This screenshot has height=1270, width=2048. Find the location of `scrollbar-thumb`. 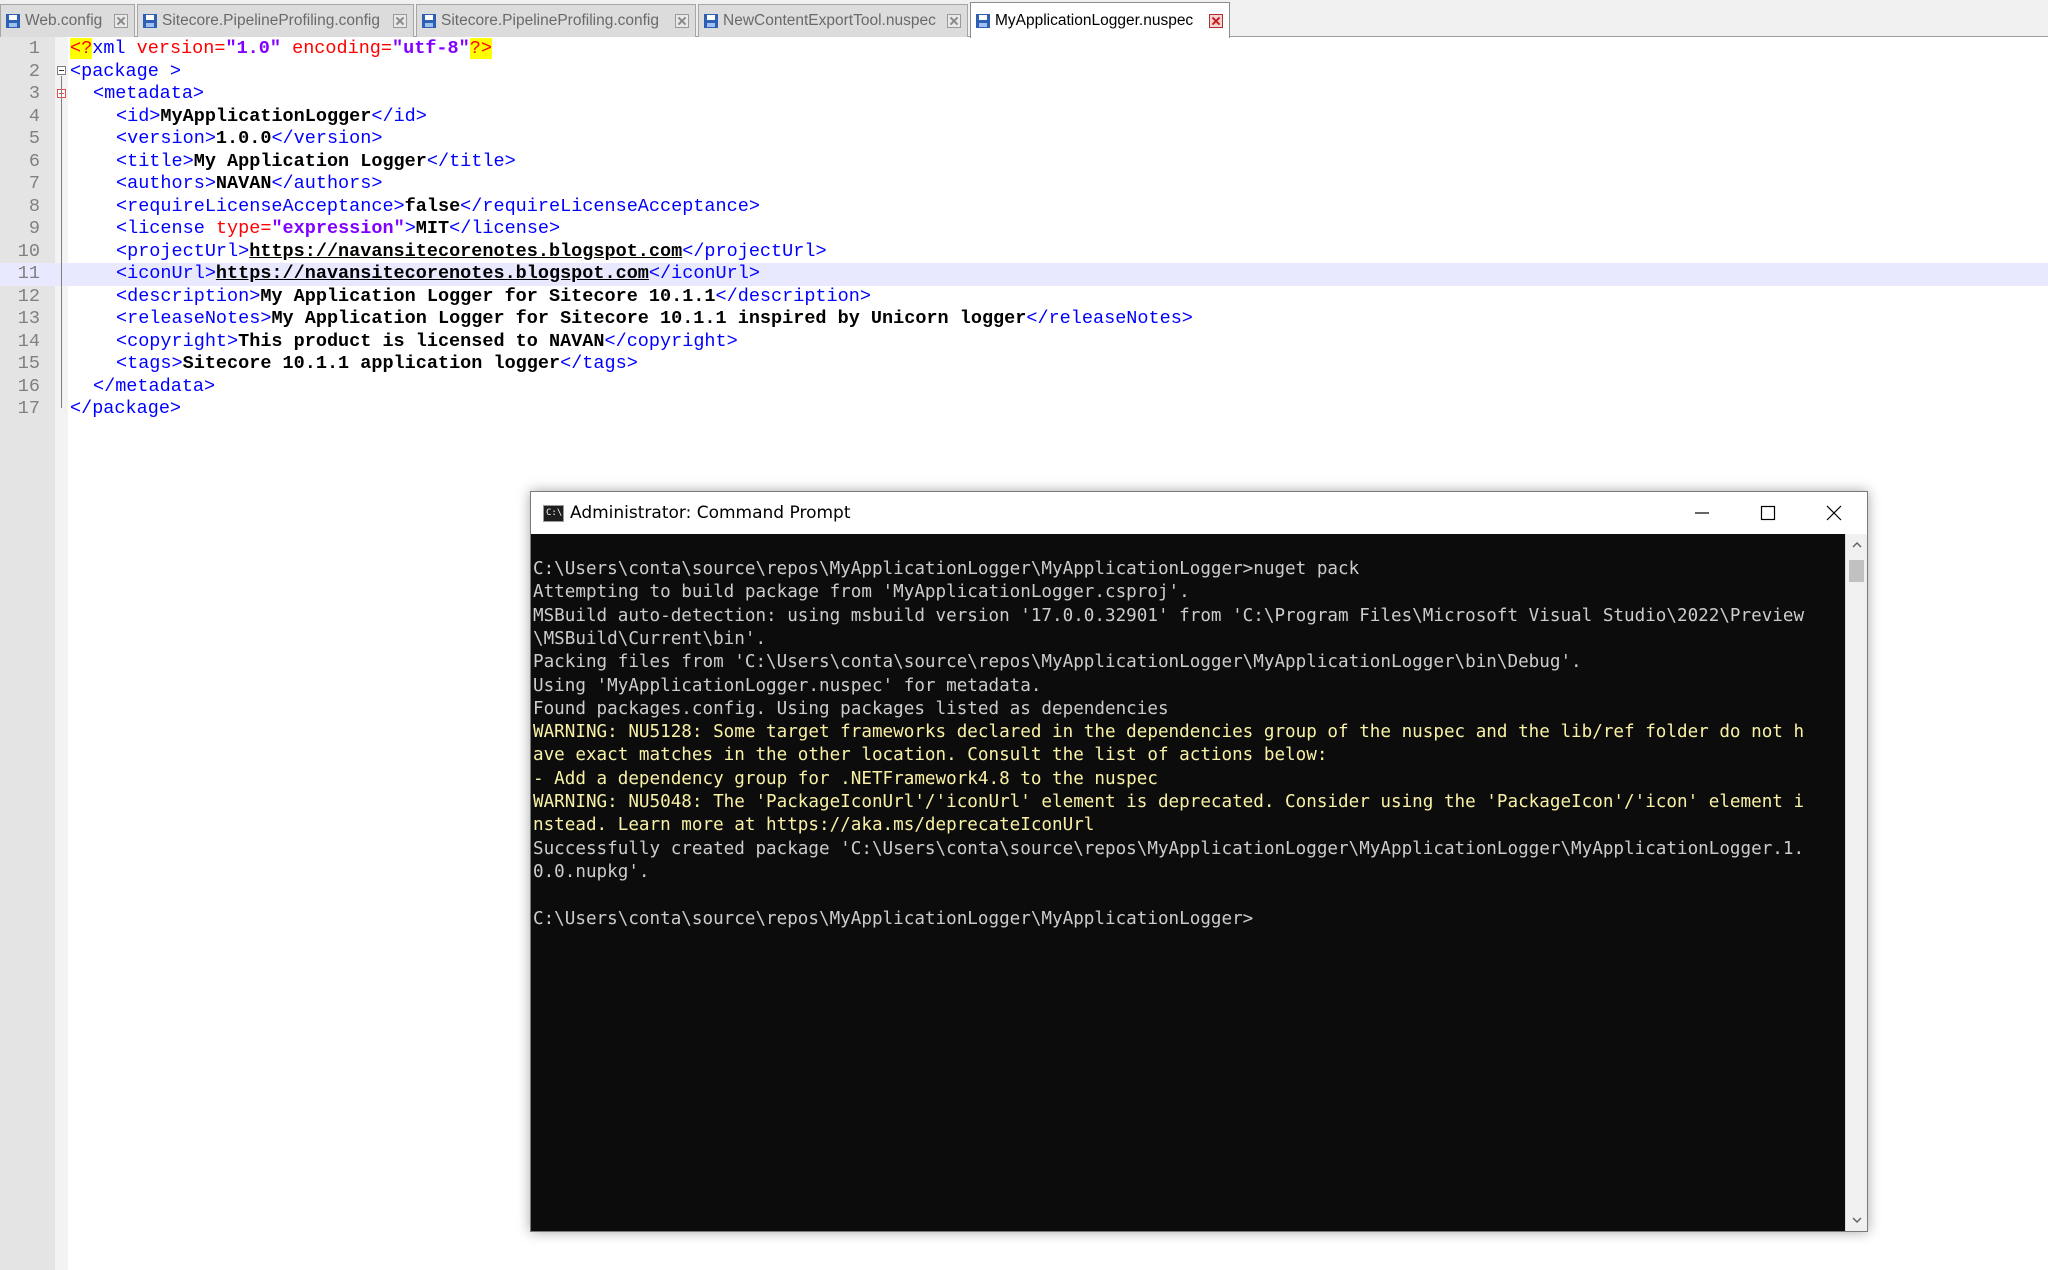

scrollbar-thumb is located at coordinates (1856, 571).